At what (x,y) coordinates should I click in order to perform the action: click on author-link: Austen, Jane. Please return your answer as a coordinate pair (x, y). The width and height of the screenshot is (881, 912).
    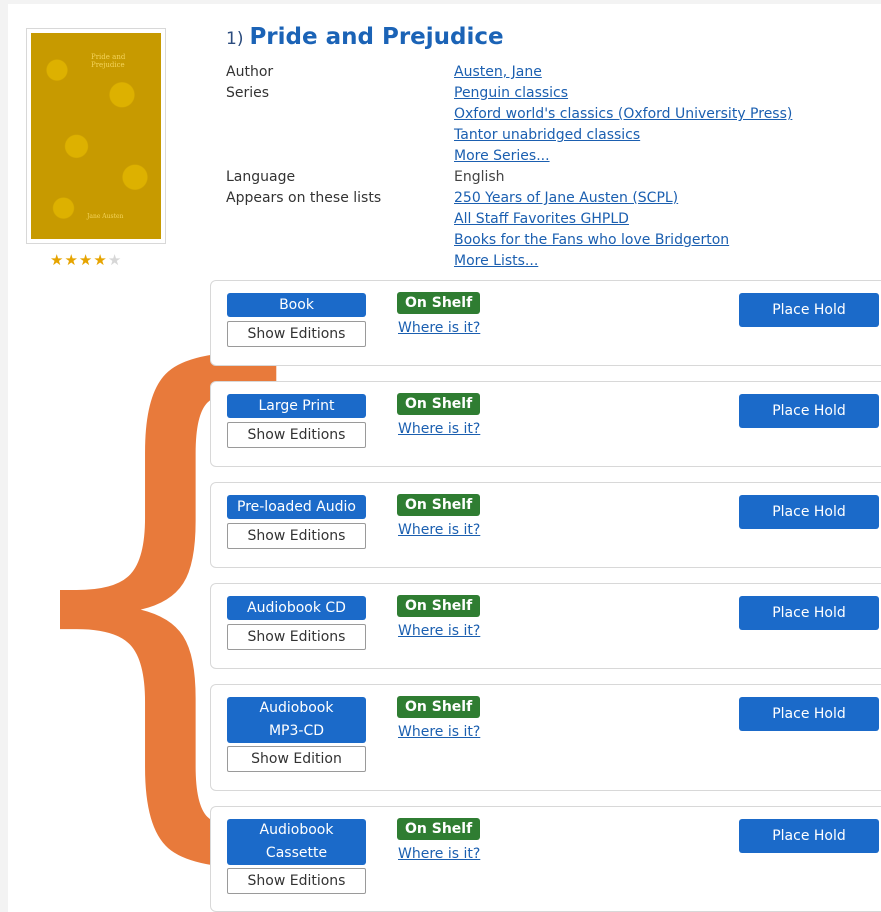
    Looking at the image, I should click on (498, 72).